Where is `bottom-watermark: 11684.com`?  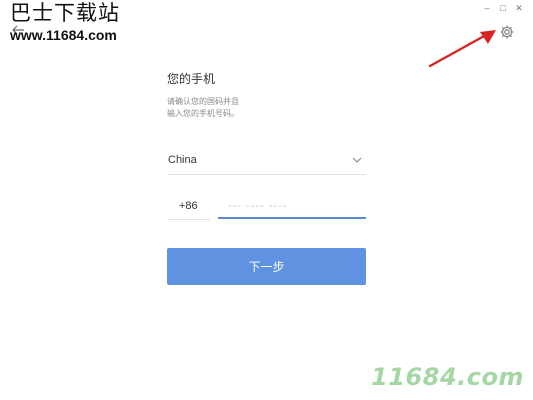 bottom-watermark: 11684.com is located at coordinates (447, 377).